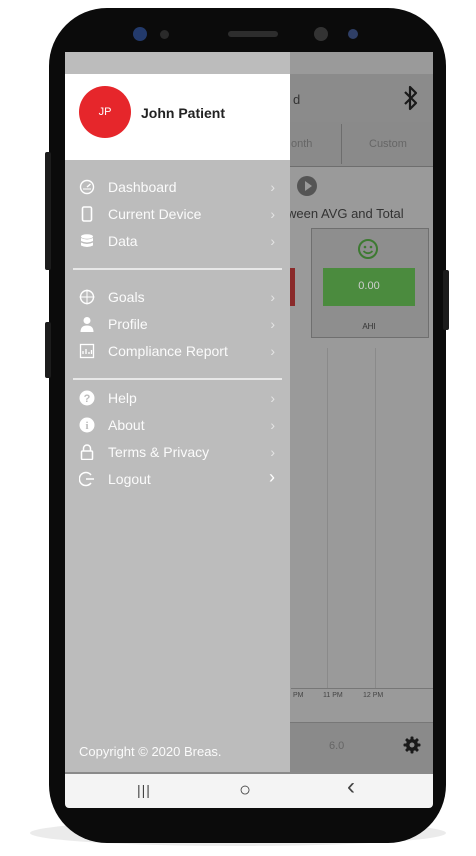 This screenshot has height=856, width=476. I want to click on target-icon, so click(87, 297).